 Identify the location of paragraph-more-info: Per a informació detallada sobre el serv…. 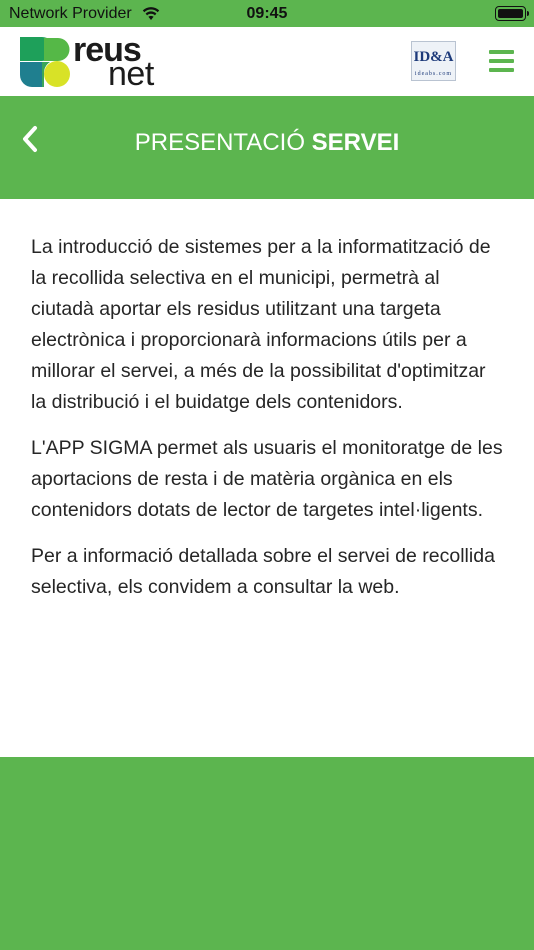
(263, 571).